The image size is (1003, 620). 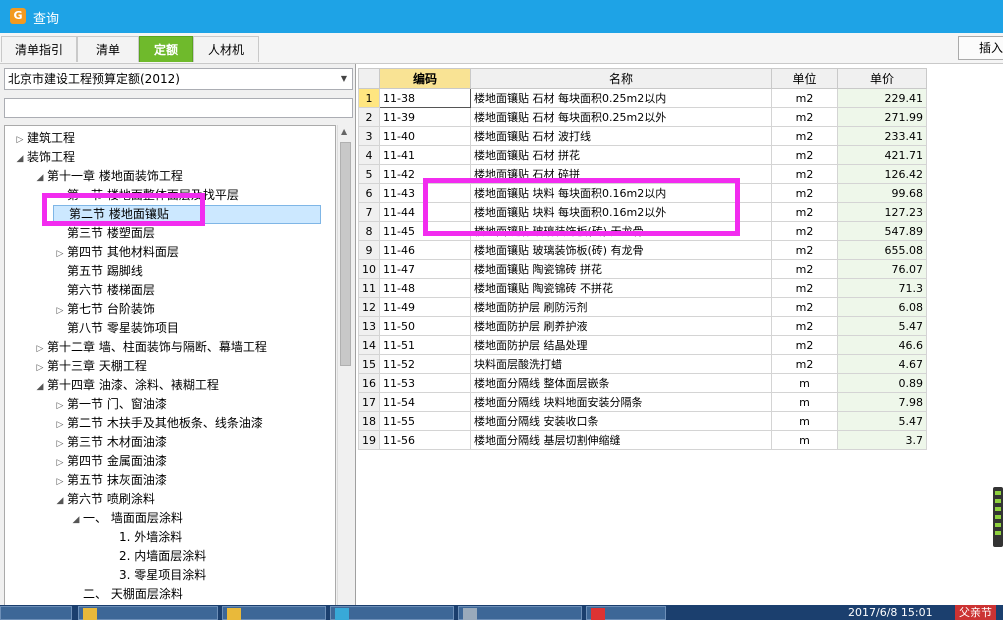 What do you see at coordinates (108, 49) in the screenshot?
I see `tab-bill: 清单` at bounding box center [108, 49].